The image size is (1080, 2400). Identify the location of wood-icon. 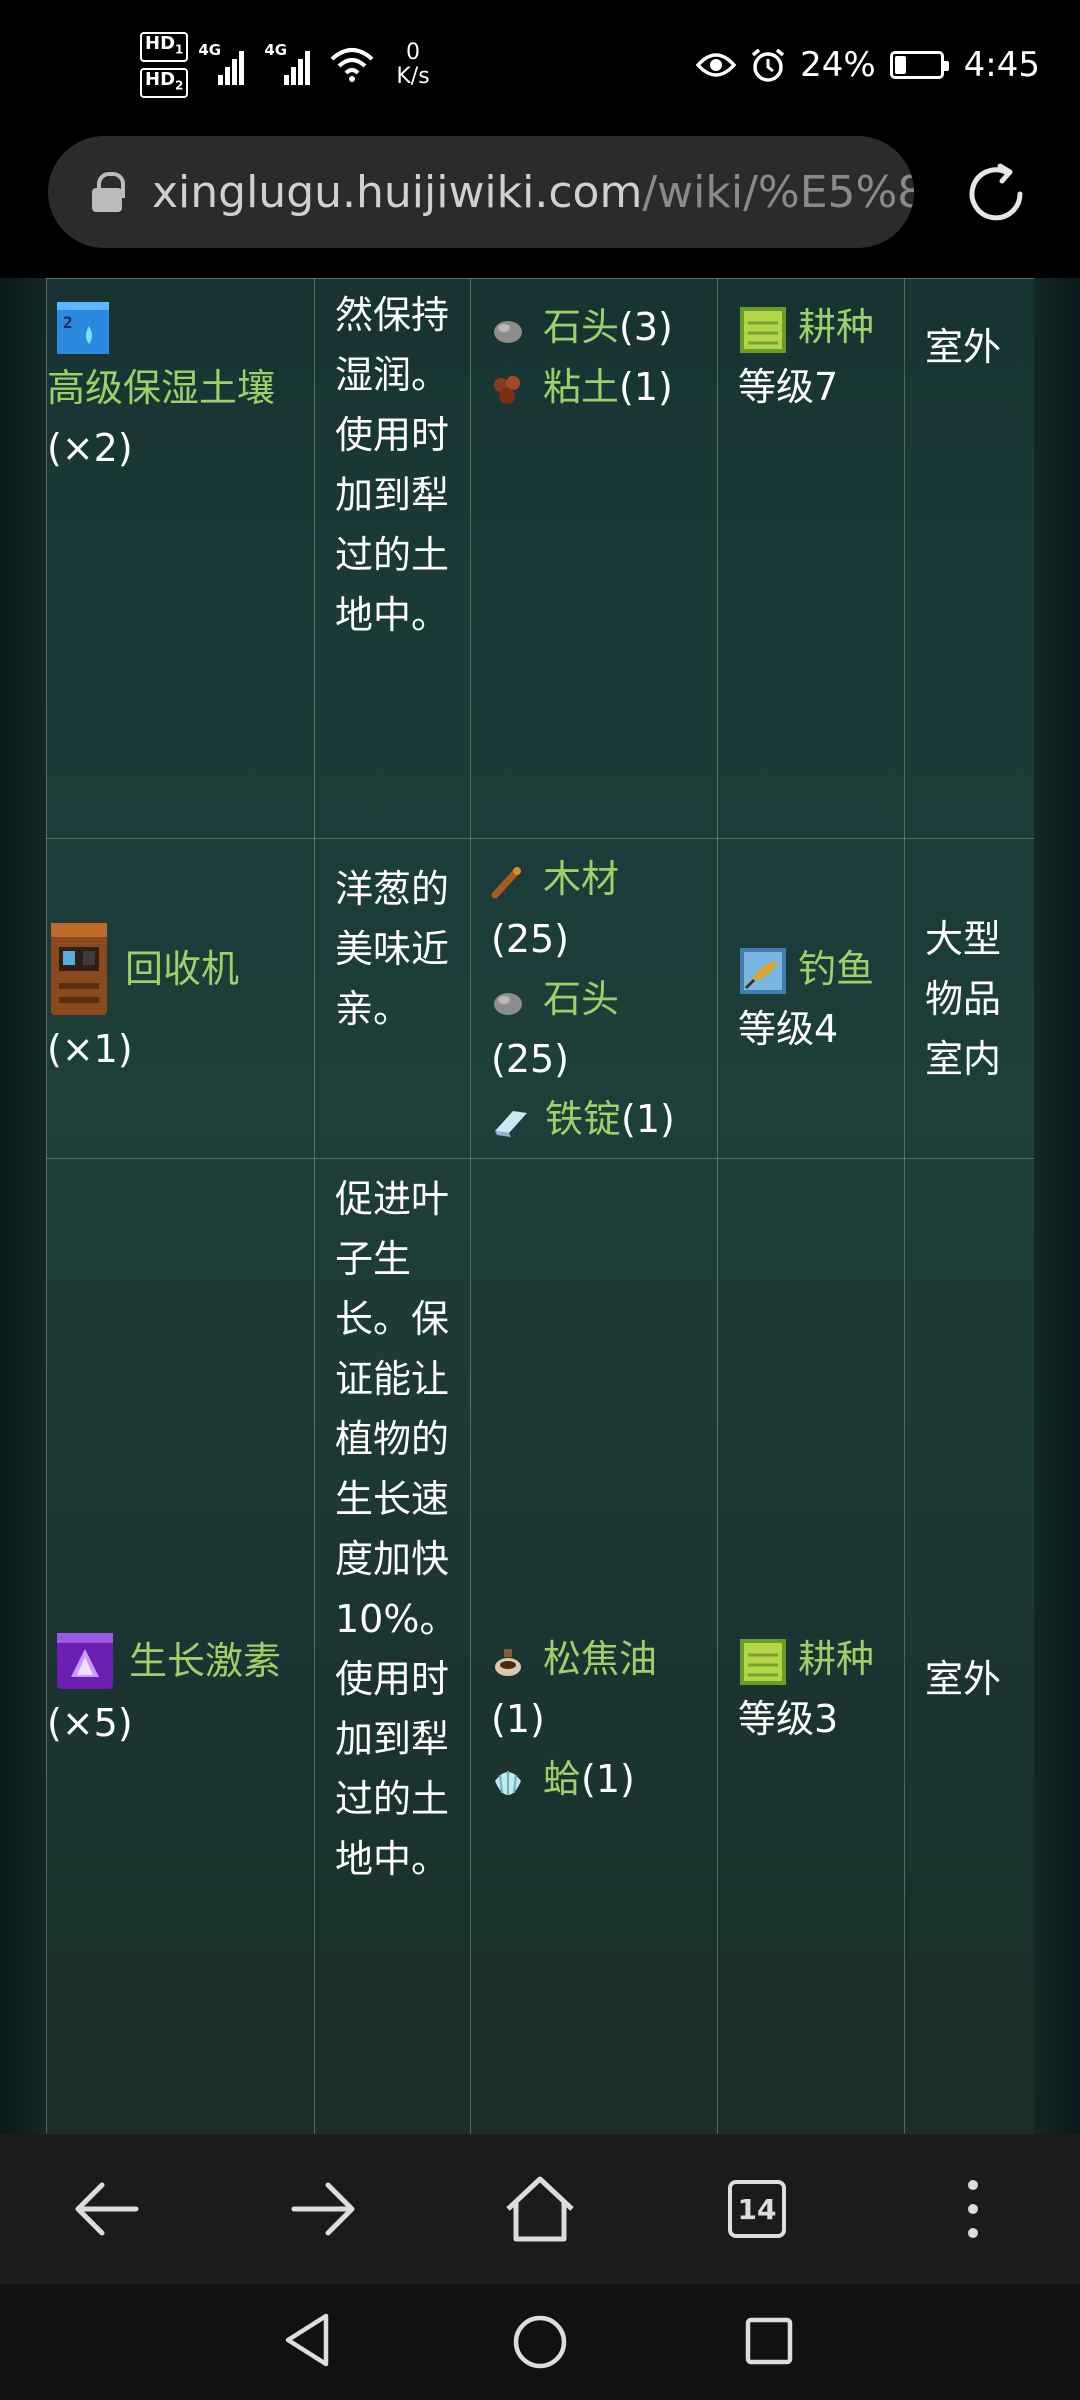
(506, 882).